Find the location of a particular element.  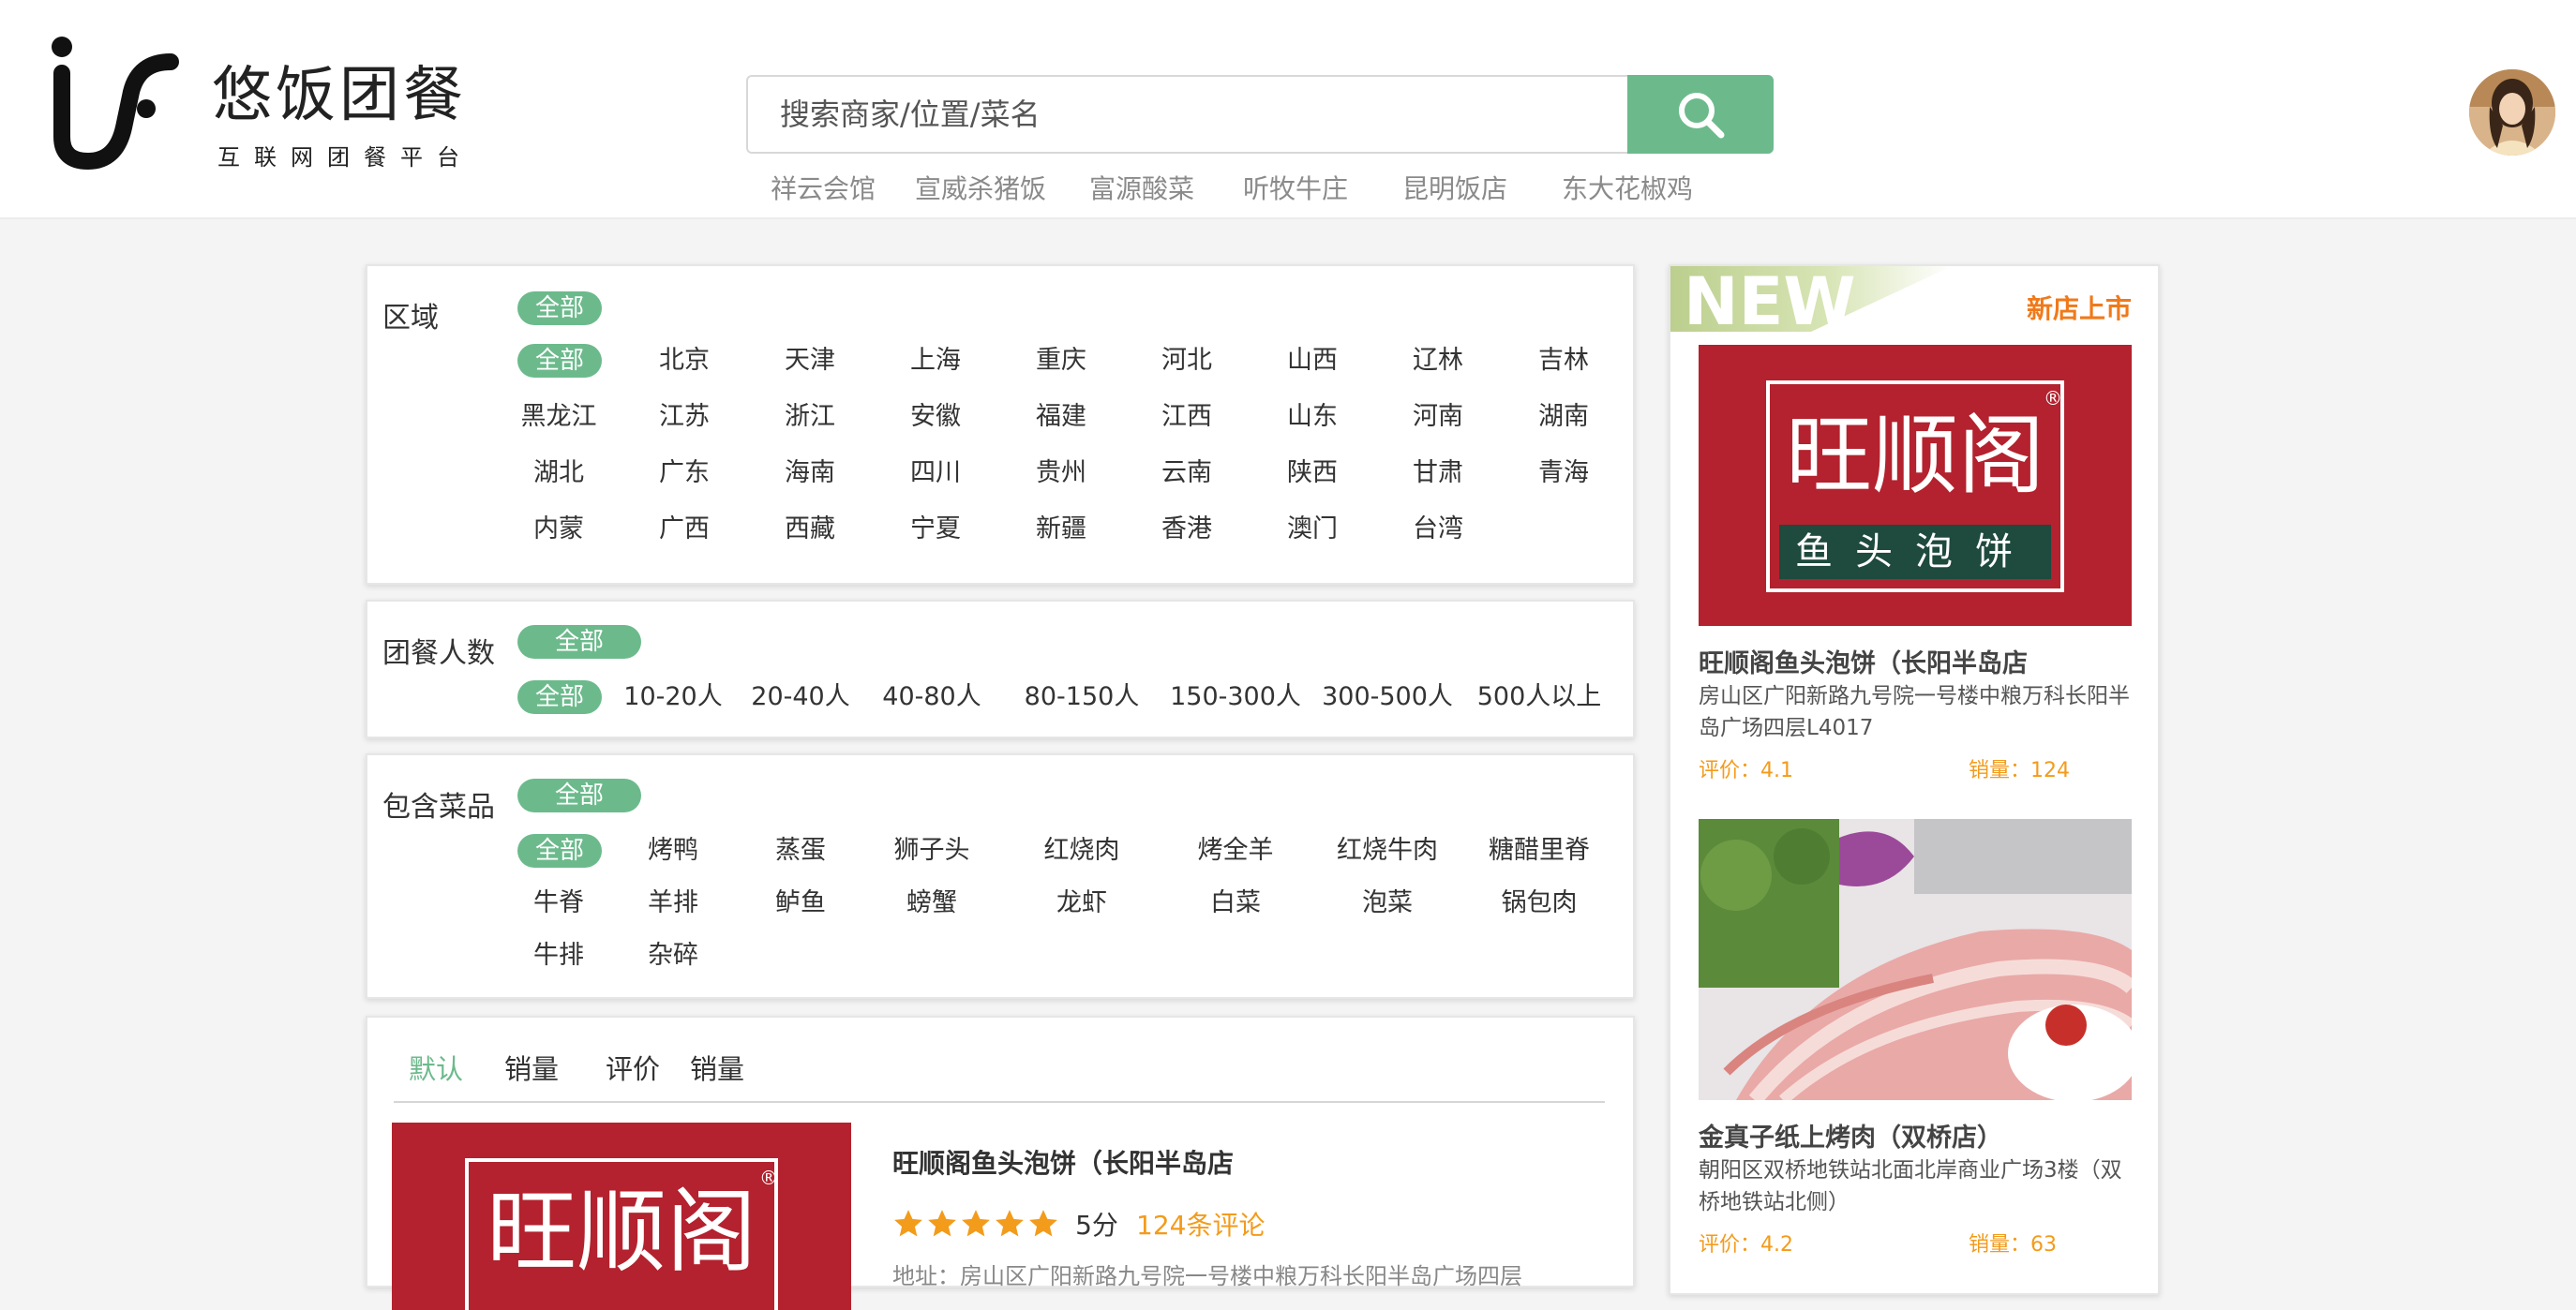

region-option: 安徽 is located at coordinates (936, 417).